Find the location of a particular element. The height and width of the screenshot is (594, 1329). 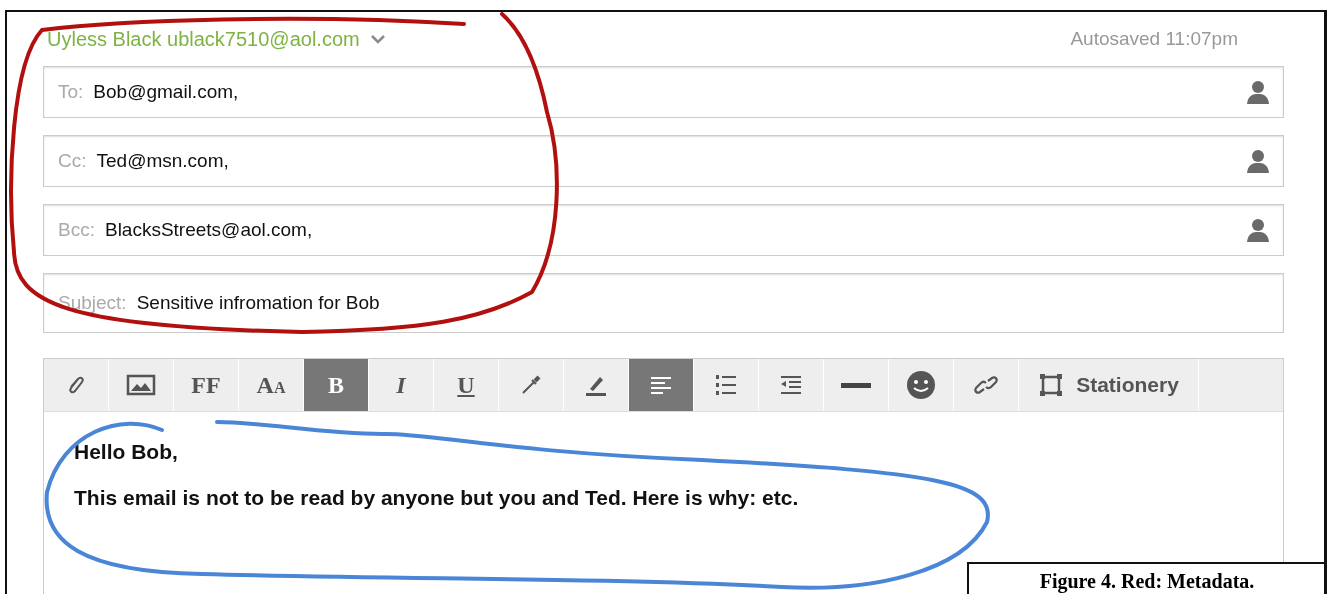

field-label: Cc: is located at coordinates (72, 161).